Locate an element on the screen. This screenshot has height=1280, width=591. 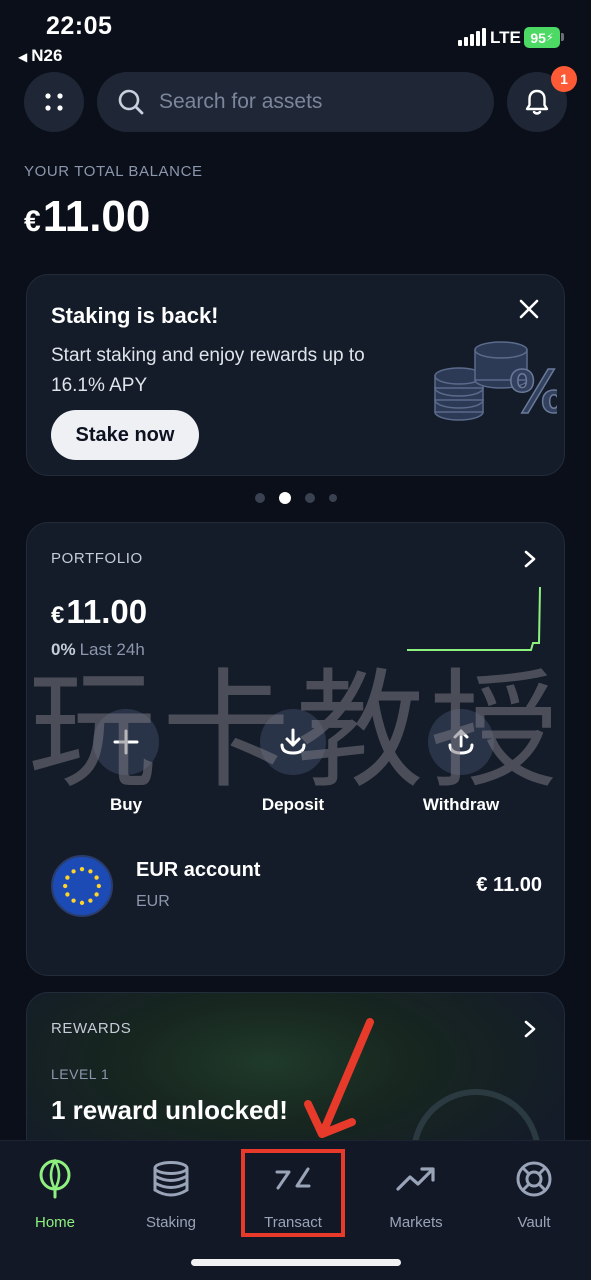
coins-percent-illustration: % is located at coordinates (495, 384).